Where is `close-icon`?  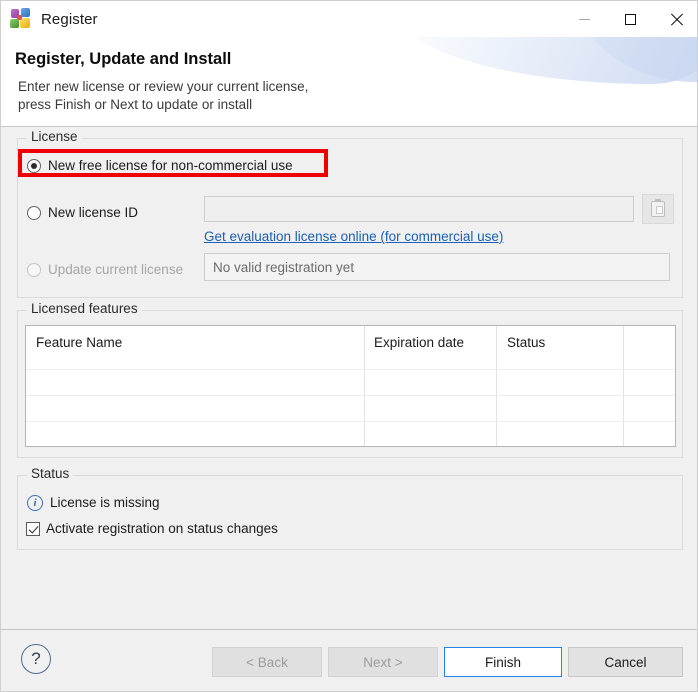 close-icon is located at coordinates (676, 19).